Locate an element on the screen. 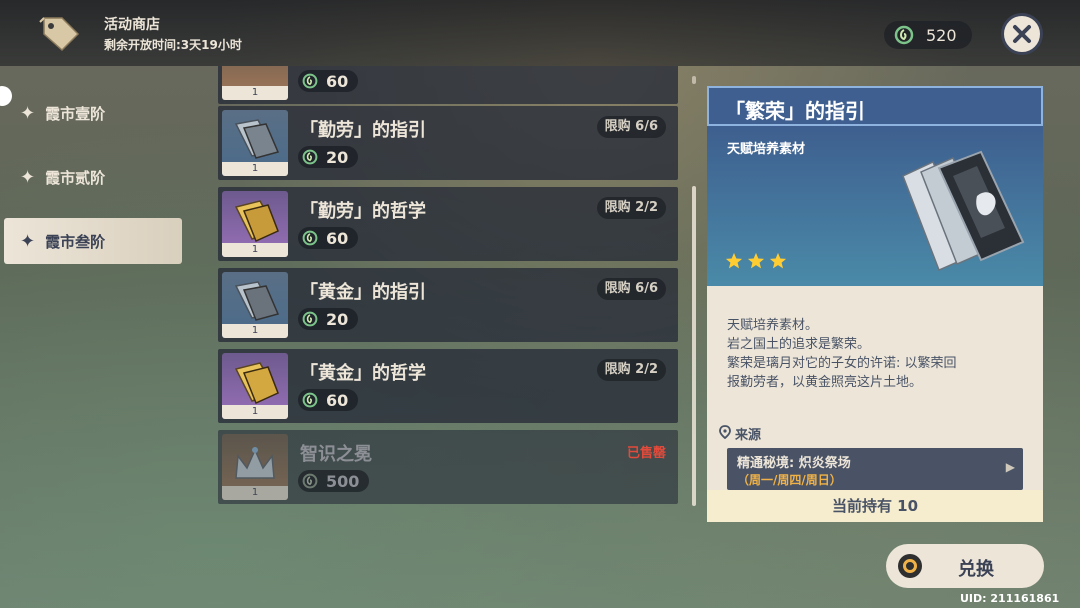  tab-tier-2: ✦ 霞市贰阶 is located at coordinates (93, 177).